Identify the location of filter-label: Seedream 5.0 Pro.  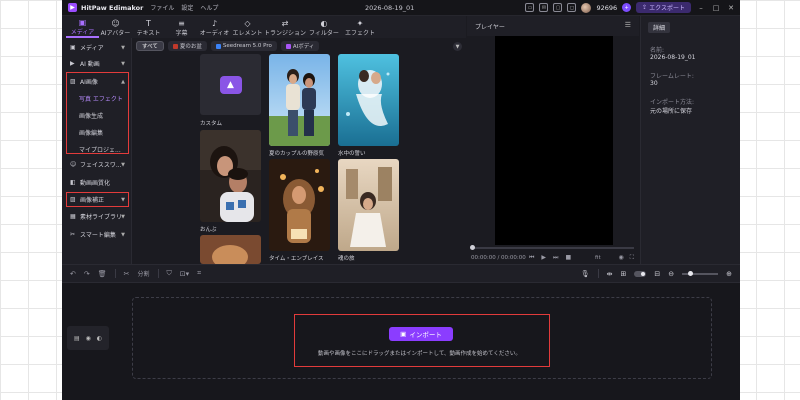
(247, 46).